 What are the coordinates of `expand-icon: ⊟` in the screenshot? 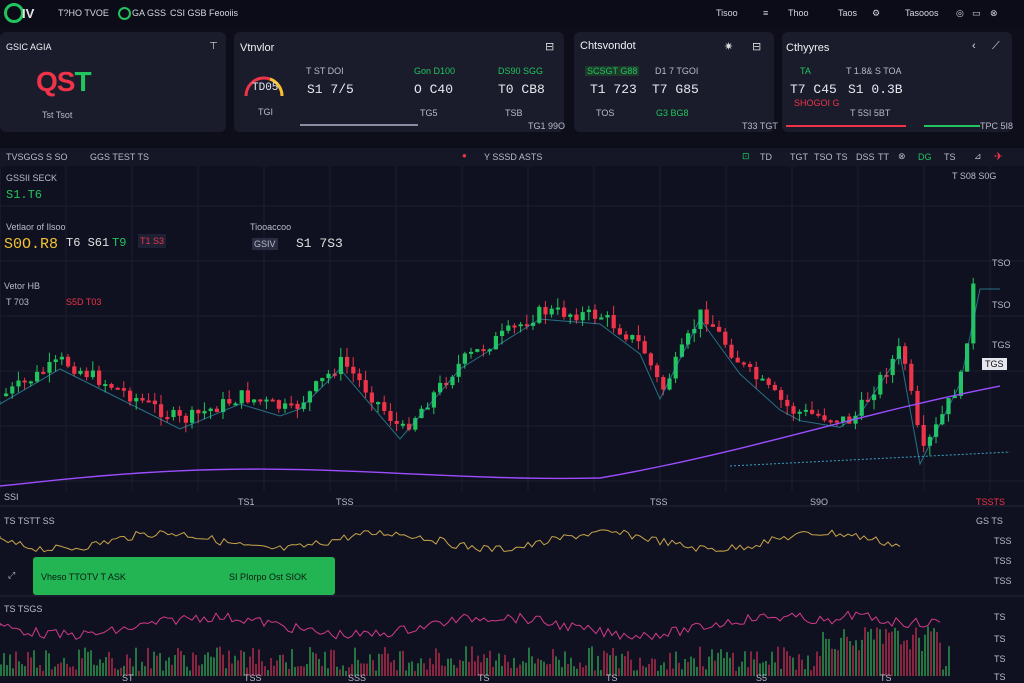 It's located at (549, 46).